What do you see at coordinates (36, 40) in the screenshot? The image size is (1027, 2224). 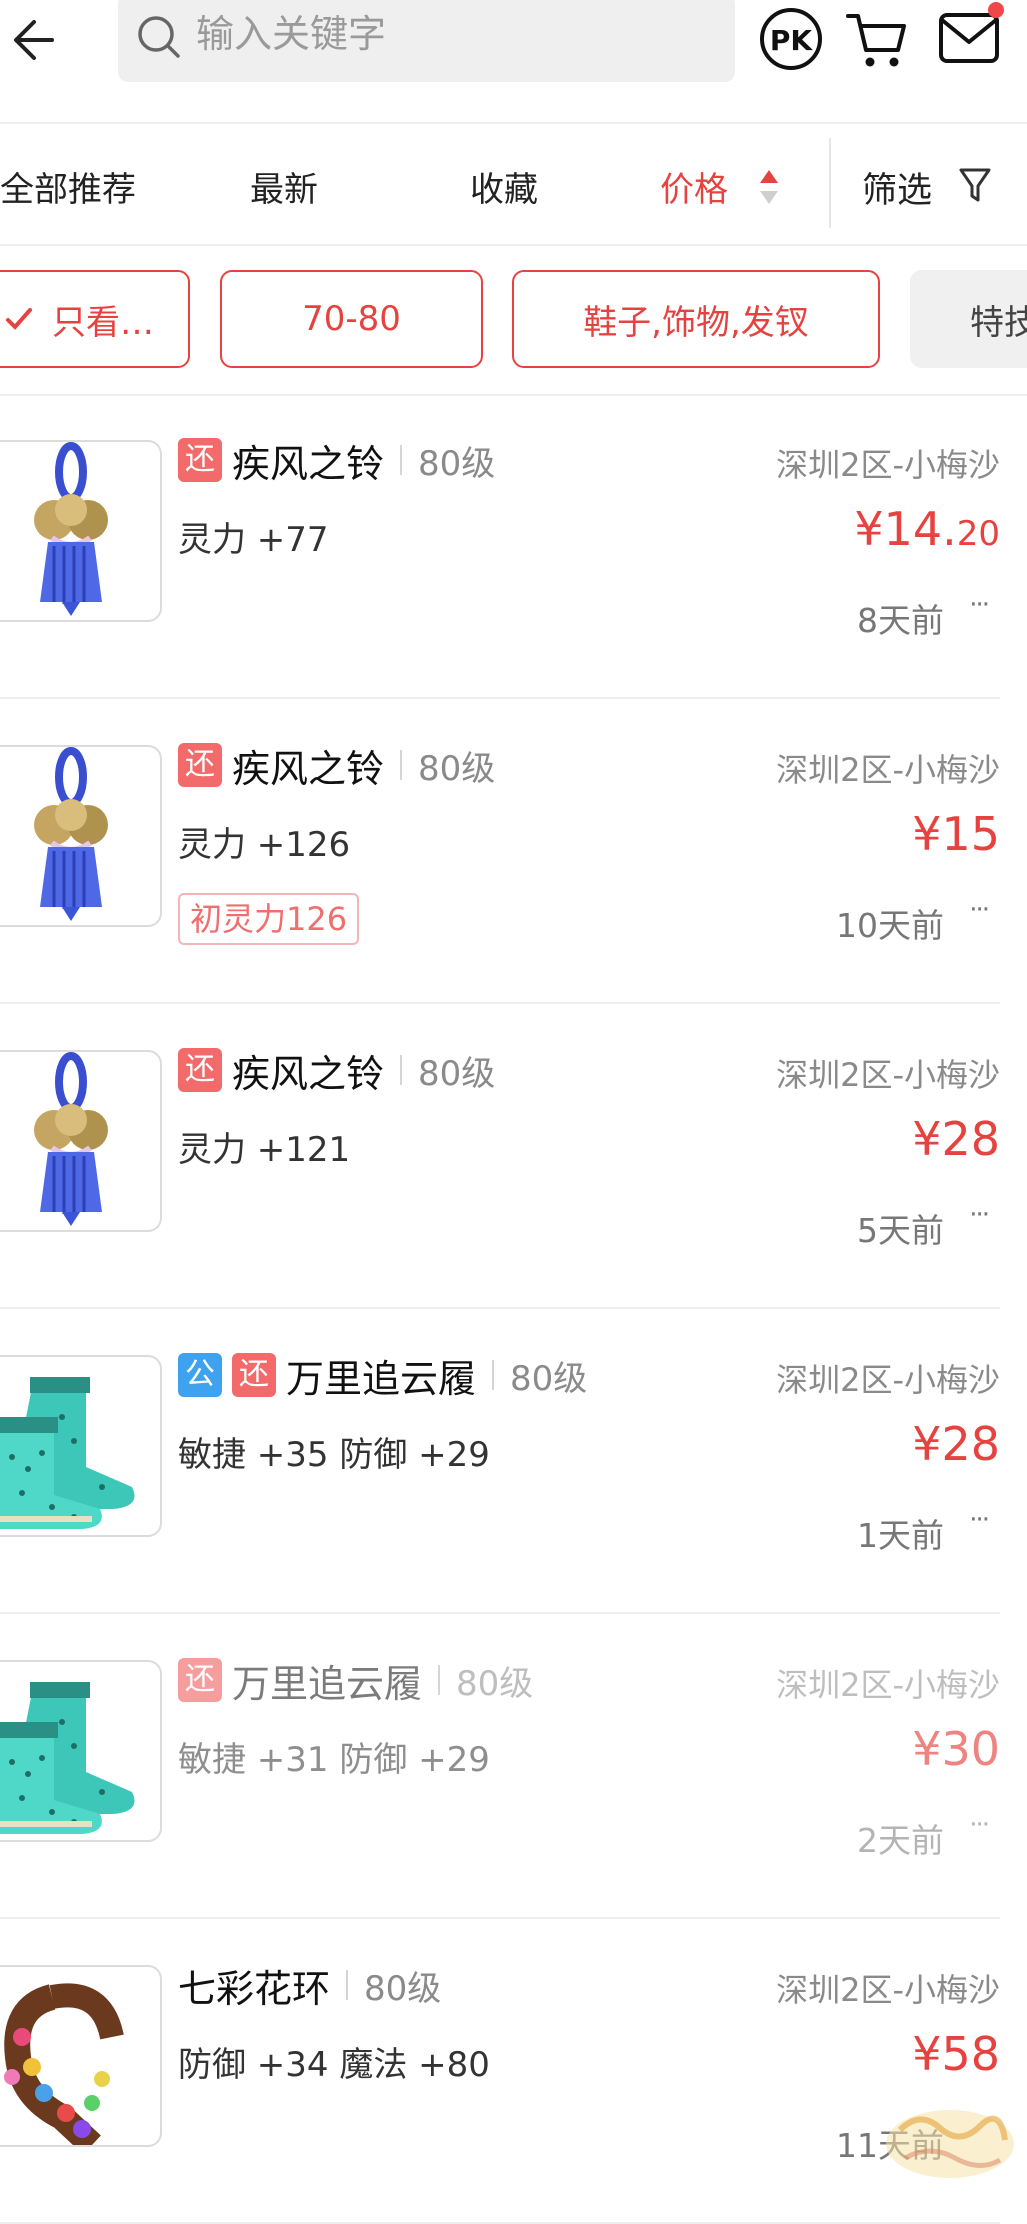 I see `back-arrow-icon` at bounding box center [36, 40].